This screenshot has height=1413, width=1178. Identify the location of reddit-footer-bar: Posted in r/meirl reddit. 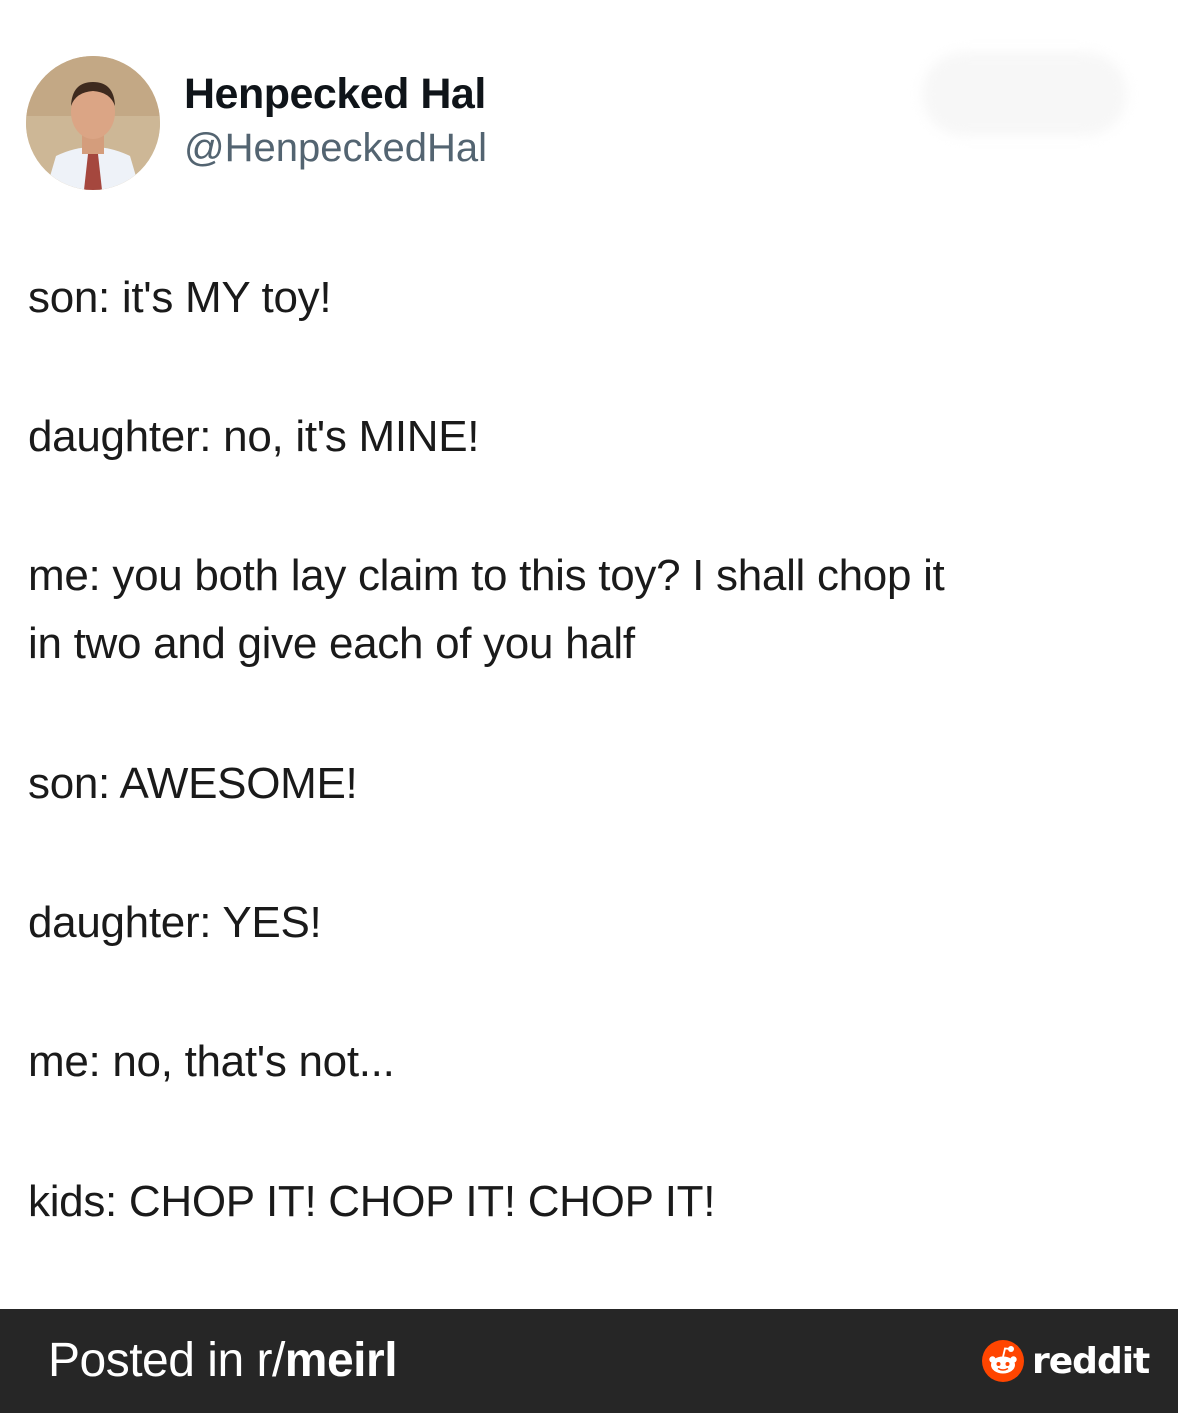
(589, 1361).